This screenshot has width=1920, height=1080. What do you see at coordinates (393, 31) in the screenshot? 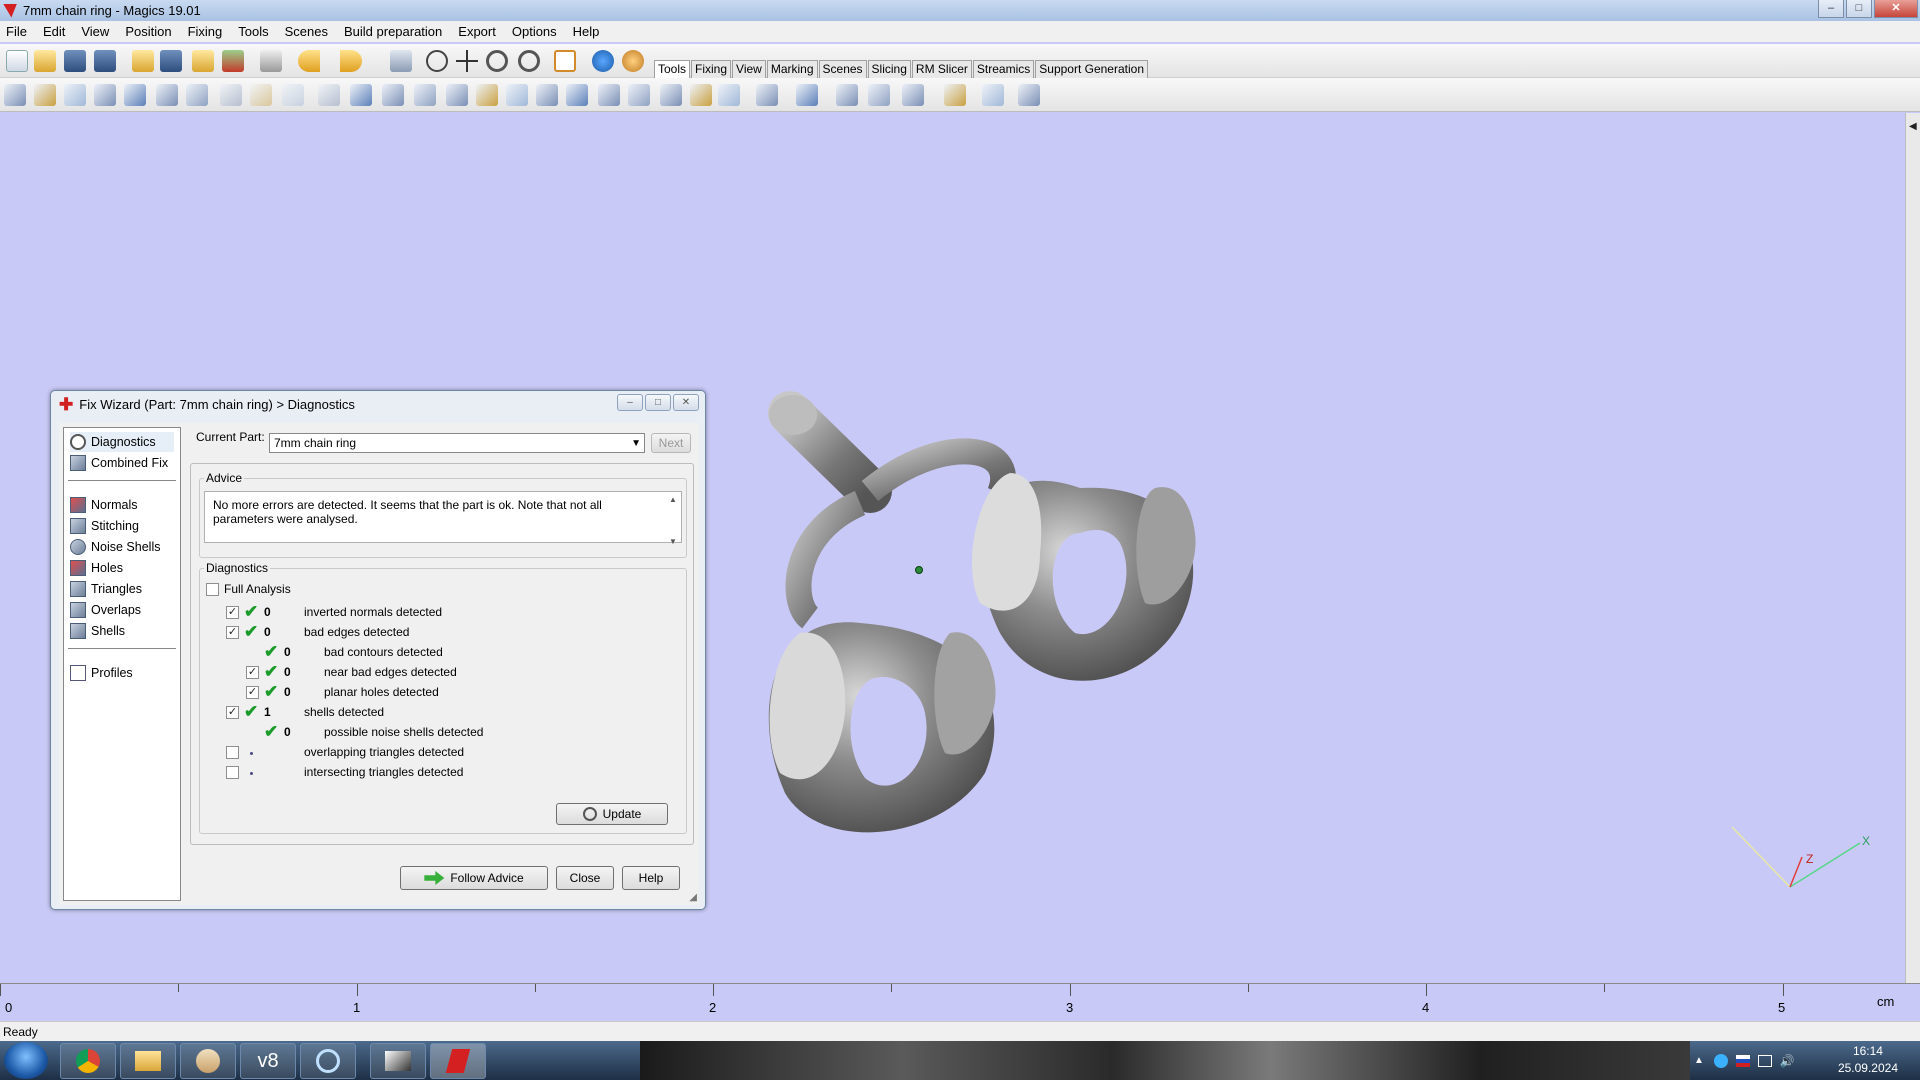
I see `menu-build-preparation: Build preparation` at bounding box center [393, 31].